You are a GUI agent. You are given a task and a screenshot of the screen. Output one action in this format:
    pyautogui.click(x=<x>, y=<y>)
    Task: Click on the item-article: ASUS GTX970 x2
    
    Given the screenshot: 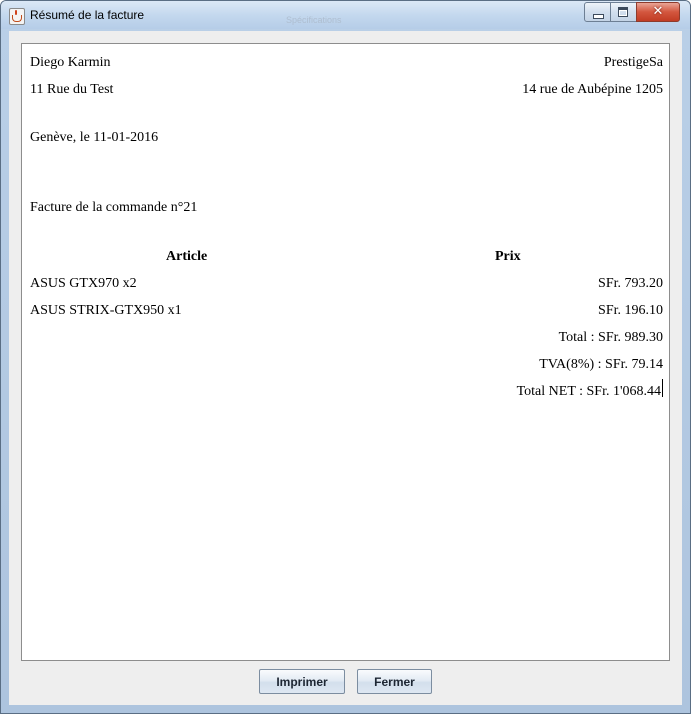 What is the action you would take?
    pyautogui.click(x=83, y=283)
    